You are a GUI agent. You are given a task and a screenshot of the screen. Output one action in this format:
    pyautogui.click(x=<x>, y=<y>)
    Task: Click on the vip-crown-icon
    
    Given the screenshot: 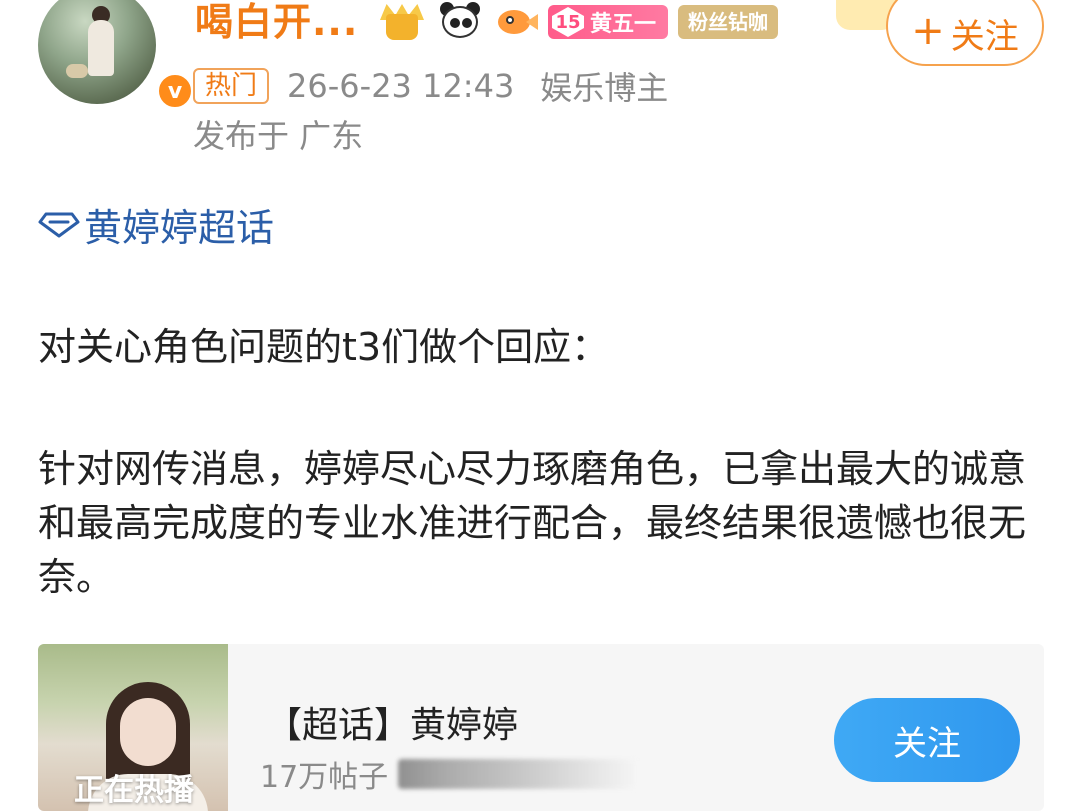 What is the action you would take?
    pyautogui.click(x=402, y=22)
    